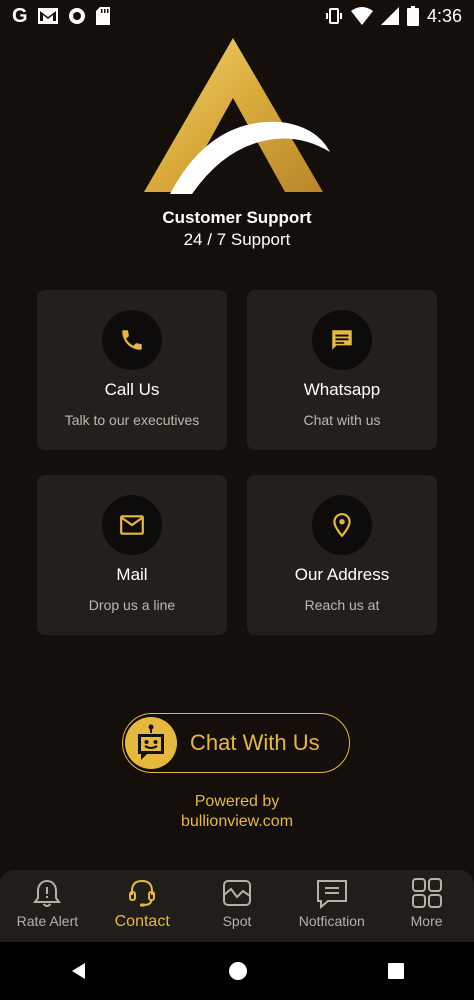  What do you see at coordinates (342, 340) in the screenshot?
I see `chat-message-icon` at bounding box center [342, 340].